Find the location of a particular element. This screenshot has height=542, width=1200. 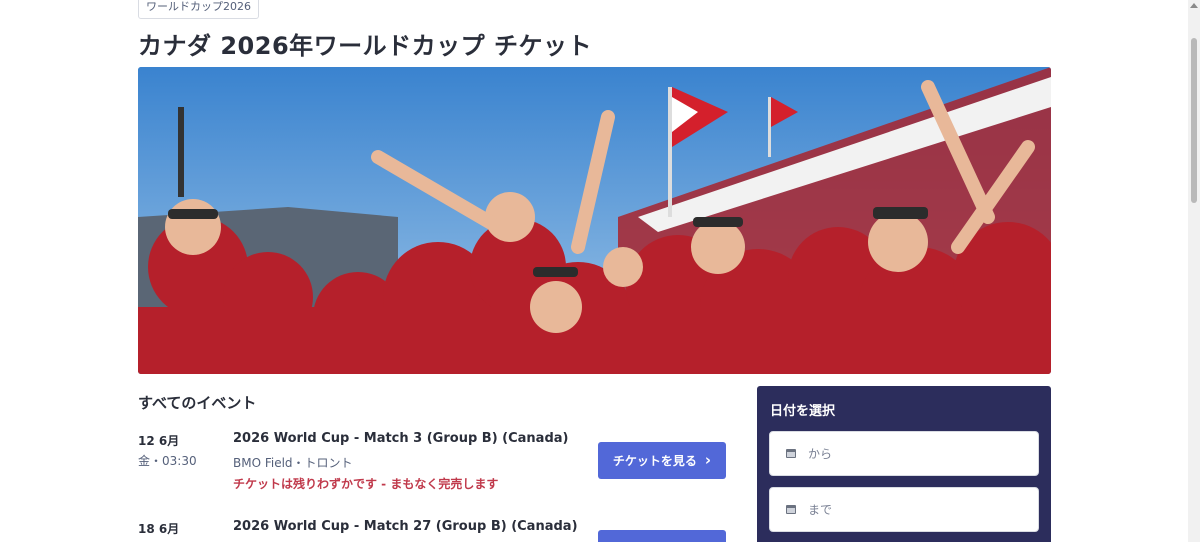

event-venue: BMO Field・トロント is located at coordinates (293, 463).